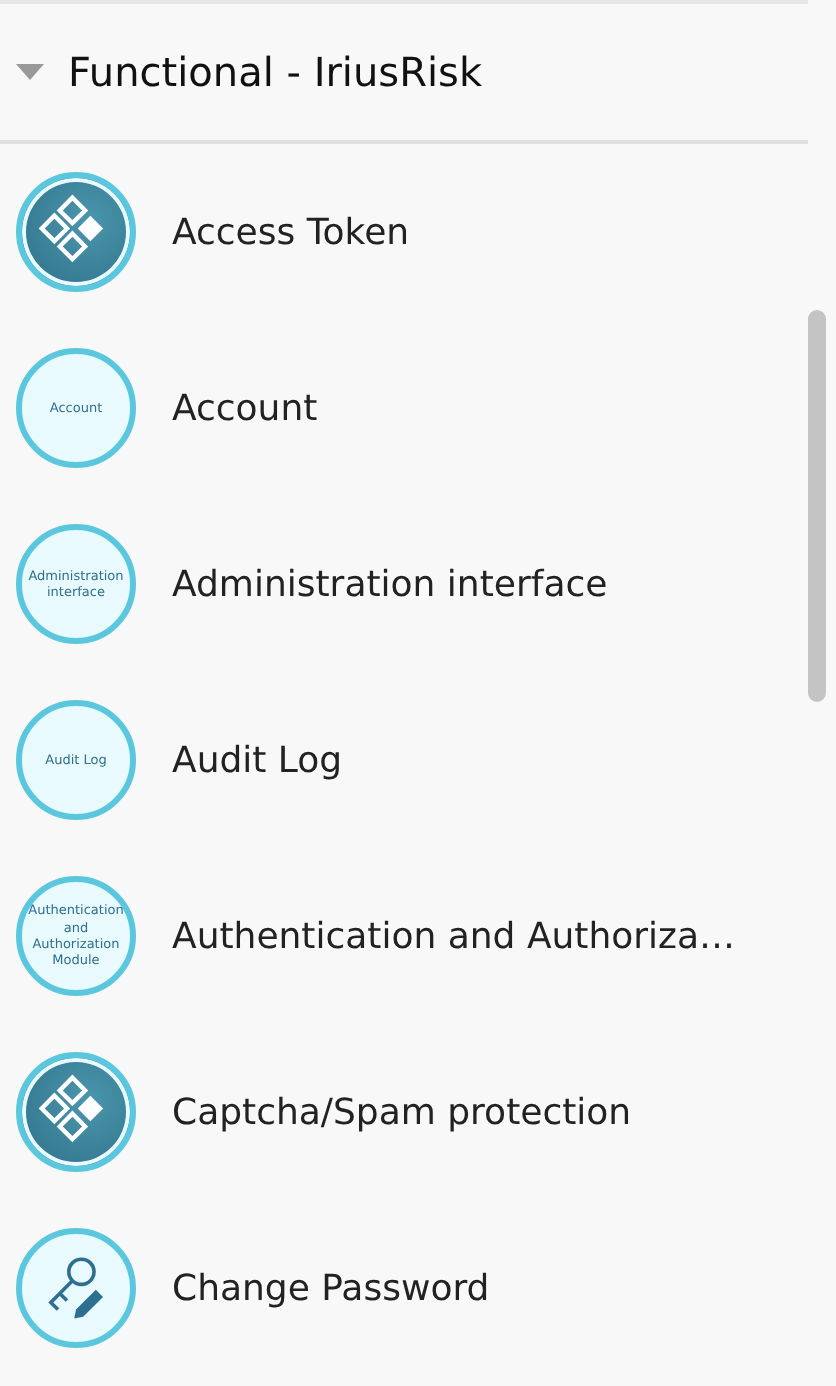 This screenshot has height=1386, width=836. Describe the element at coordinates (390, 584) in the screenshot. I see `component-label: Administration interface` at that location.